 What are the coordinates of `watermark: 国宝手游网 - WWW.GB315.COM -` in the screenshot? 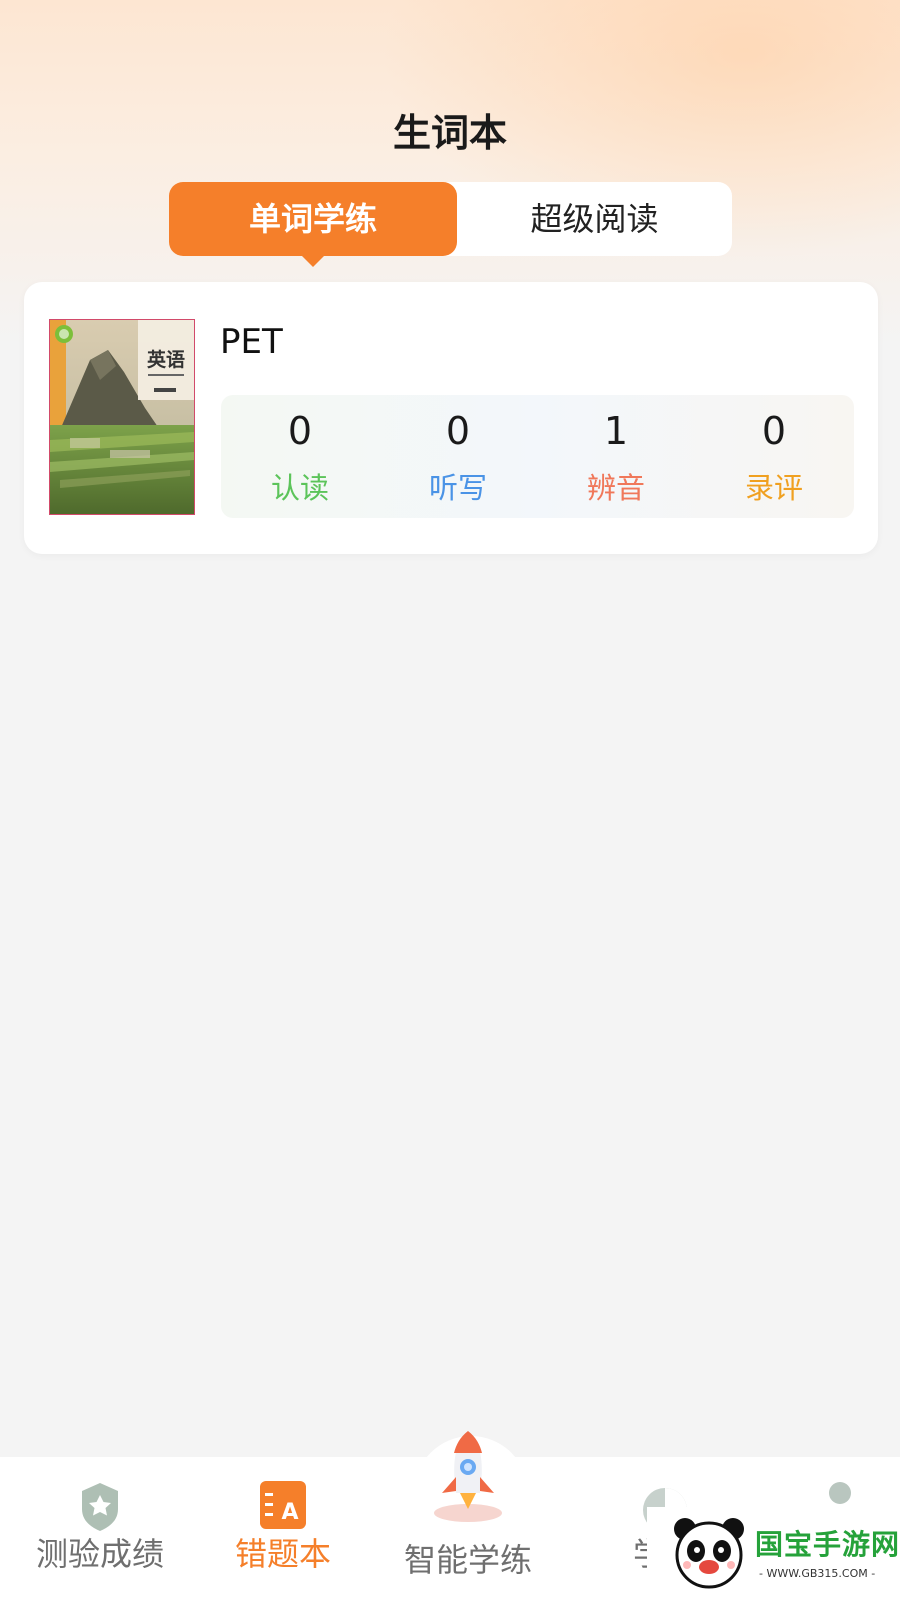 It's located at (773, 1553).